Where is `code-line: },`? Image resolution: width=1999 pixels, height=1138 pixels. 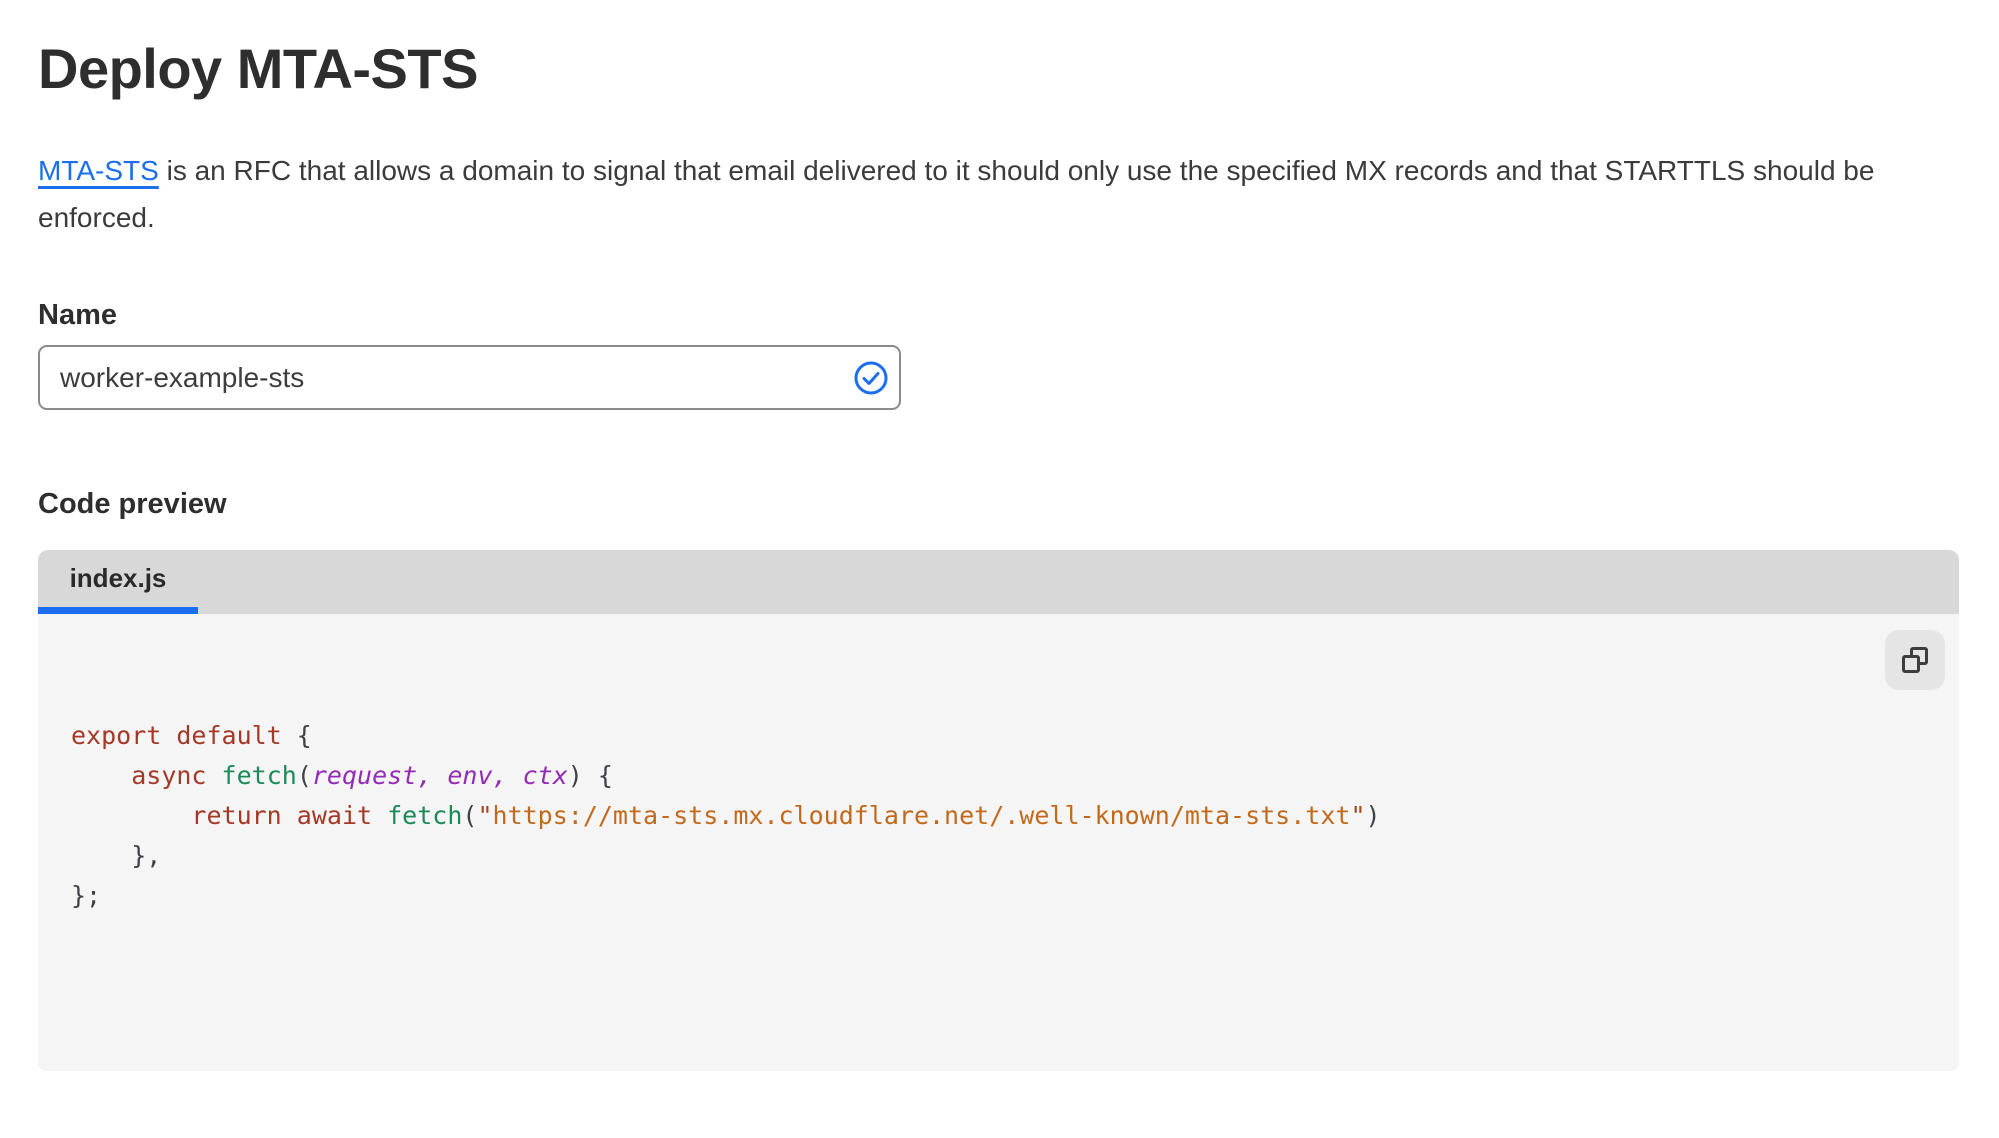 code-line: }, is located at coordinates (116, 855).